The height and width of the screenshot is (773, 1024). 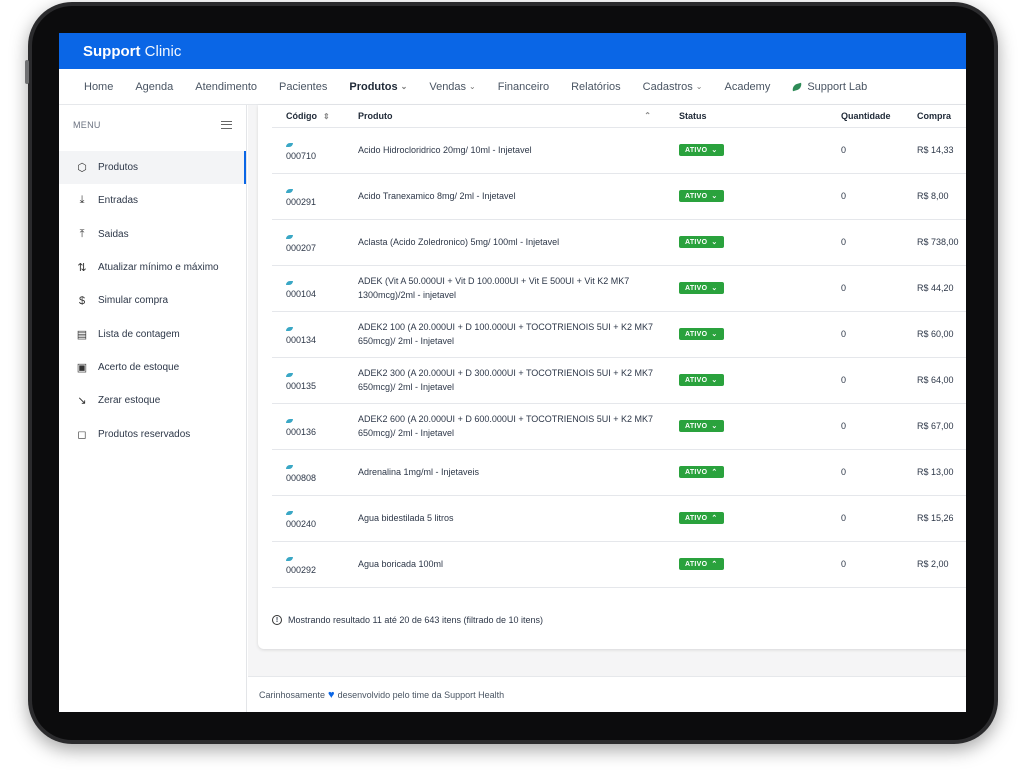 I want to click on sidebar-item-label: Produtos reservados, so click(x=144, y=434).